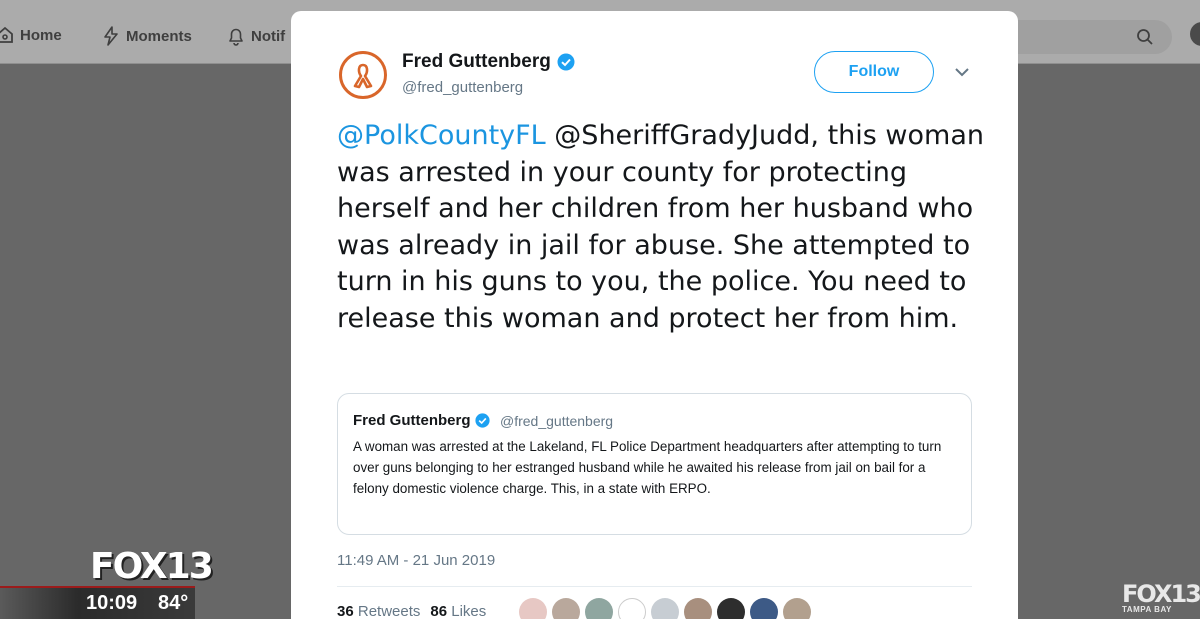 The width and height of the screenshot is (1200, 619). I want to click on nav-notifications-label: Notif, so click(268, 36).